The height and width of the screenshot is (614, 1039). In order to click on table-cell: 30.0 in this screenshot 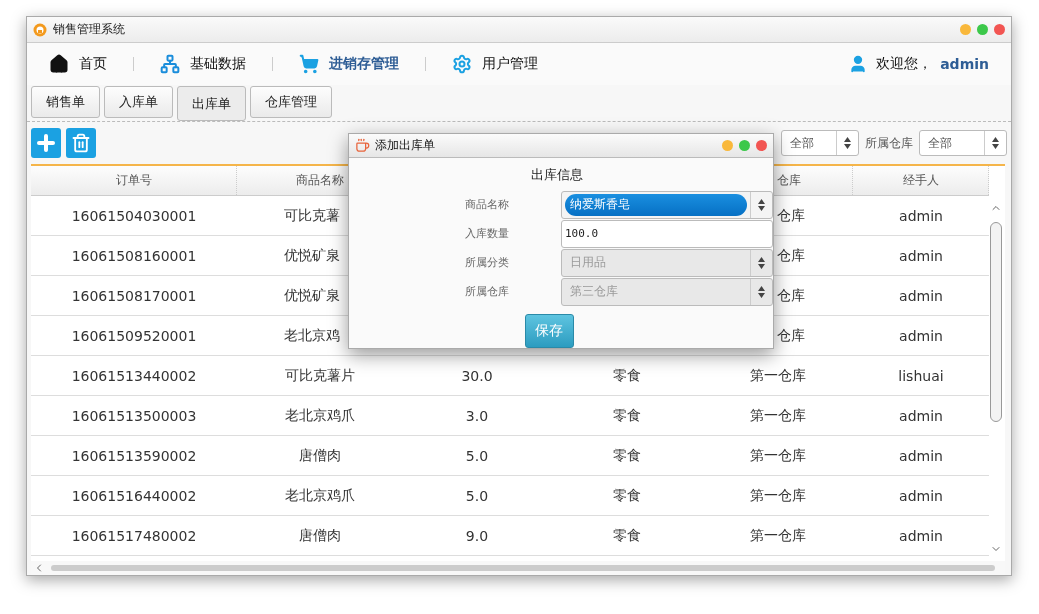, I will do `click(477, 375)`.